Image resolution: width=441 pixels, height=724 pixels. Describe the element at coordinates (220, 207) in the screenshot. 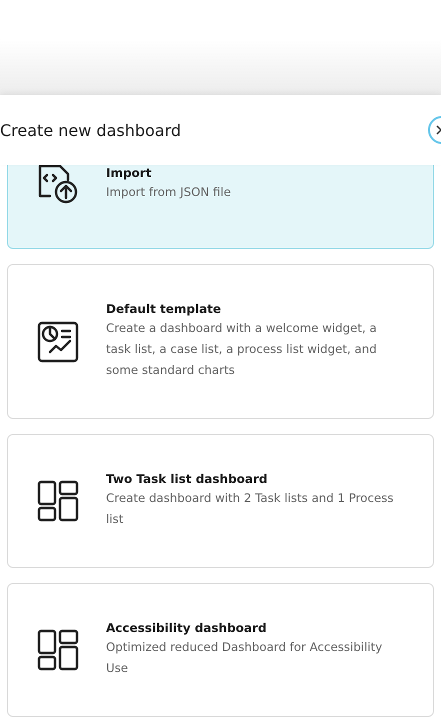

I see `template-card: Import Import from JSON file` at that location.